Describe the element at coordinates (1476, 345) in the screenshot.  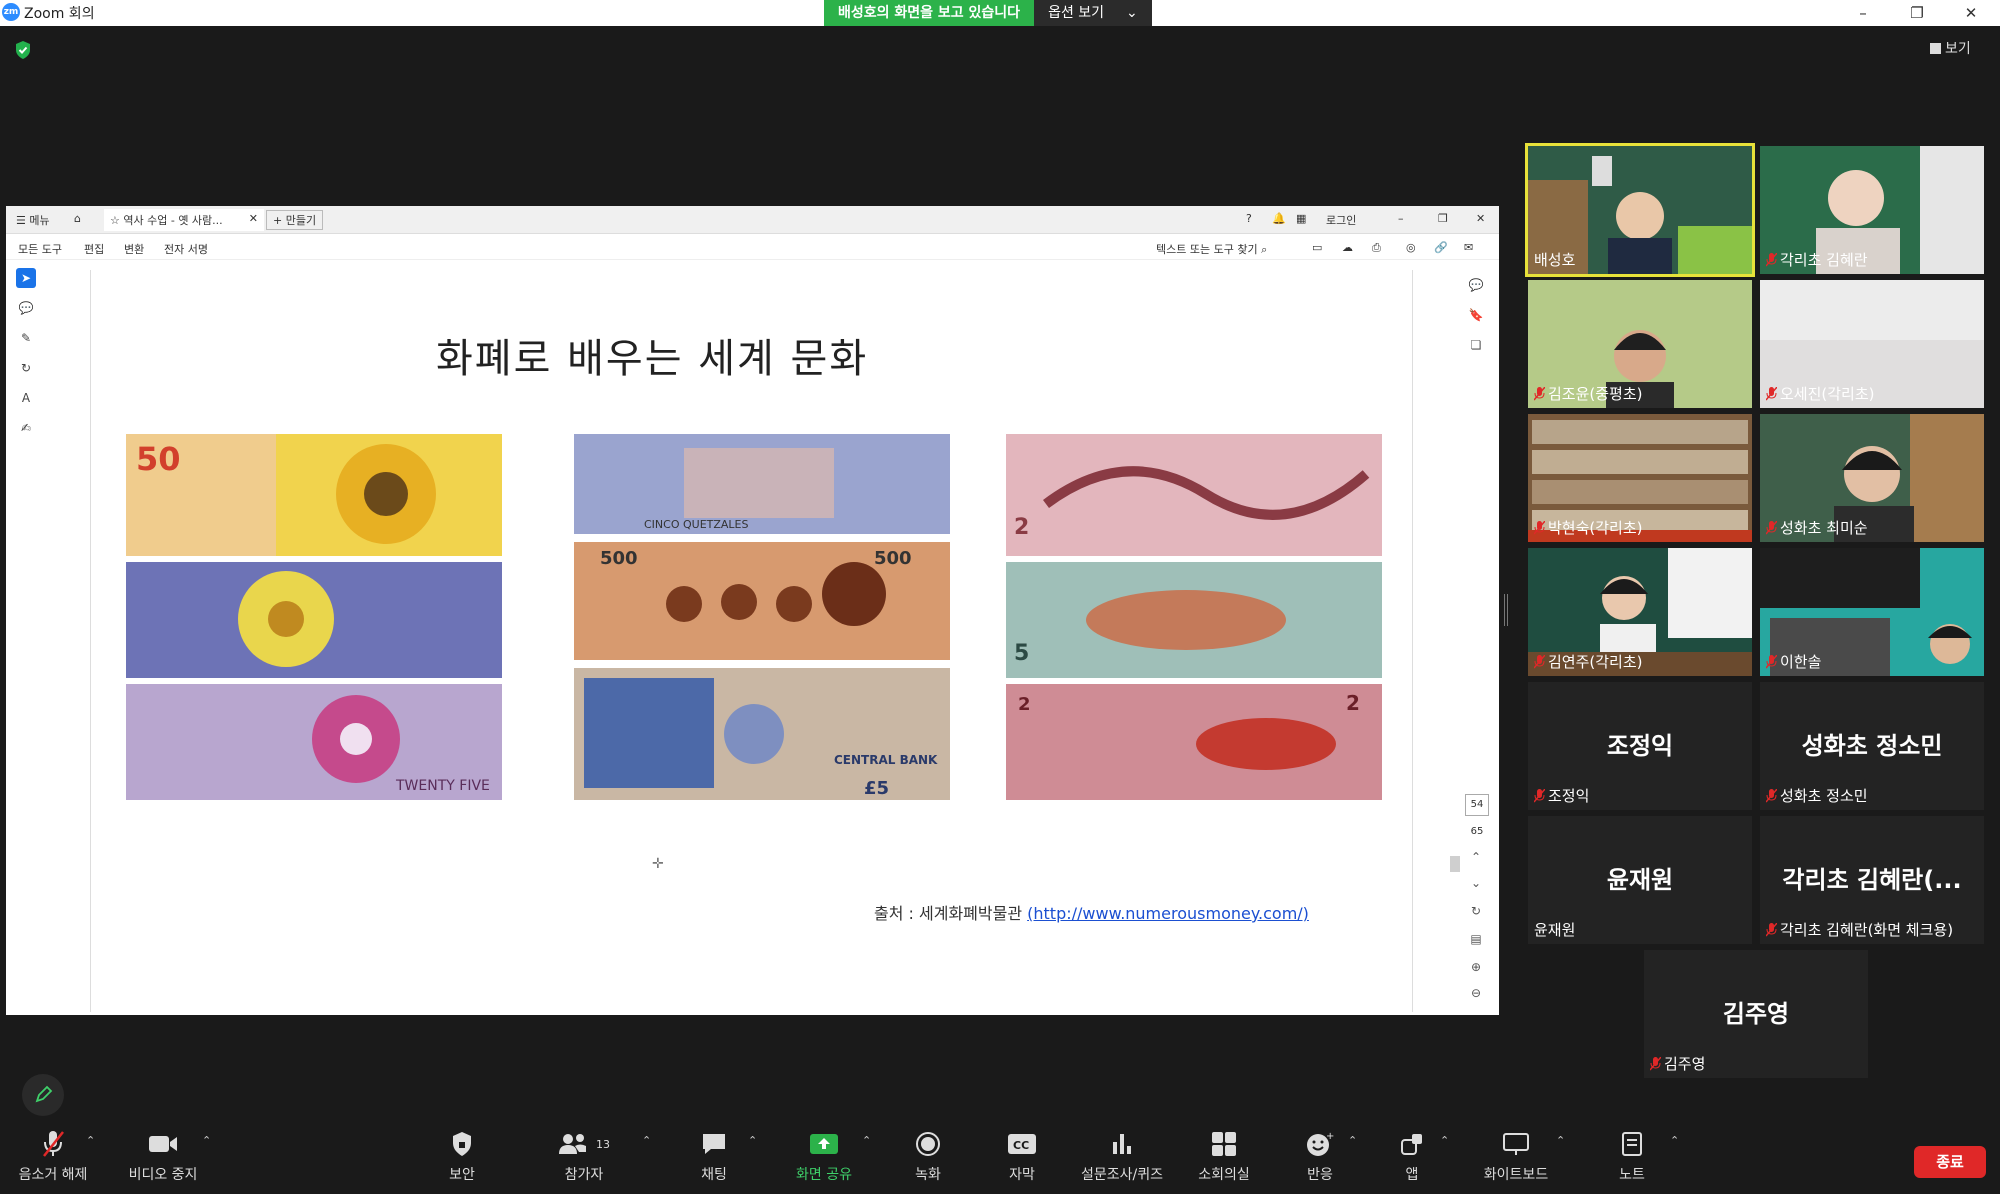
I see `pages-icon: ❏` at that location.